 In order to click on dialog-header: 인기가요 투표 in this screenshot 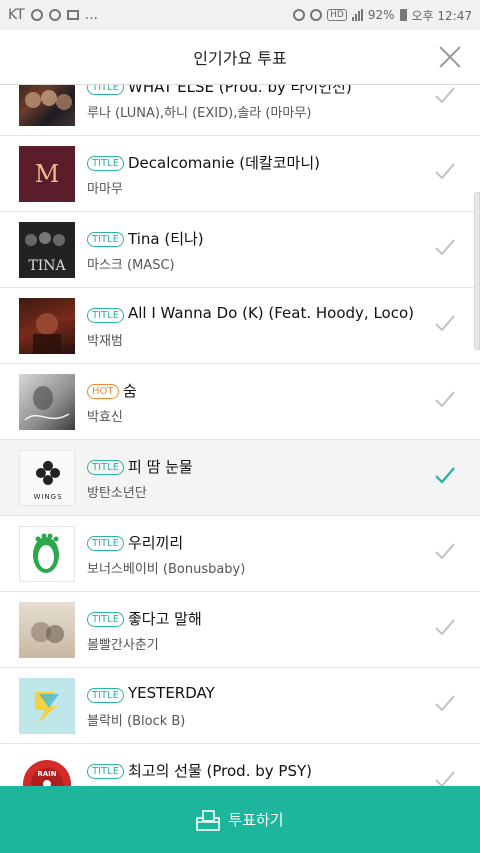, I will do `click(240, 57)`.